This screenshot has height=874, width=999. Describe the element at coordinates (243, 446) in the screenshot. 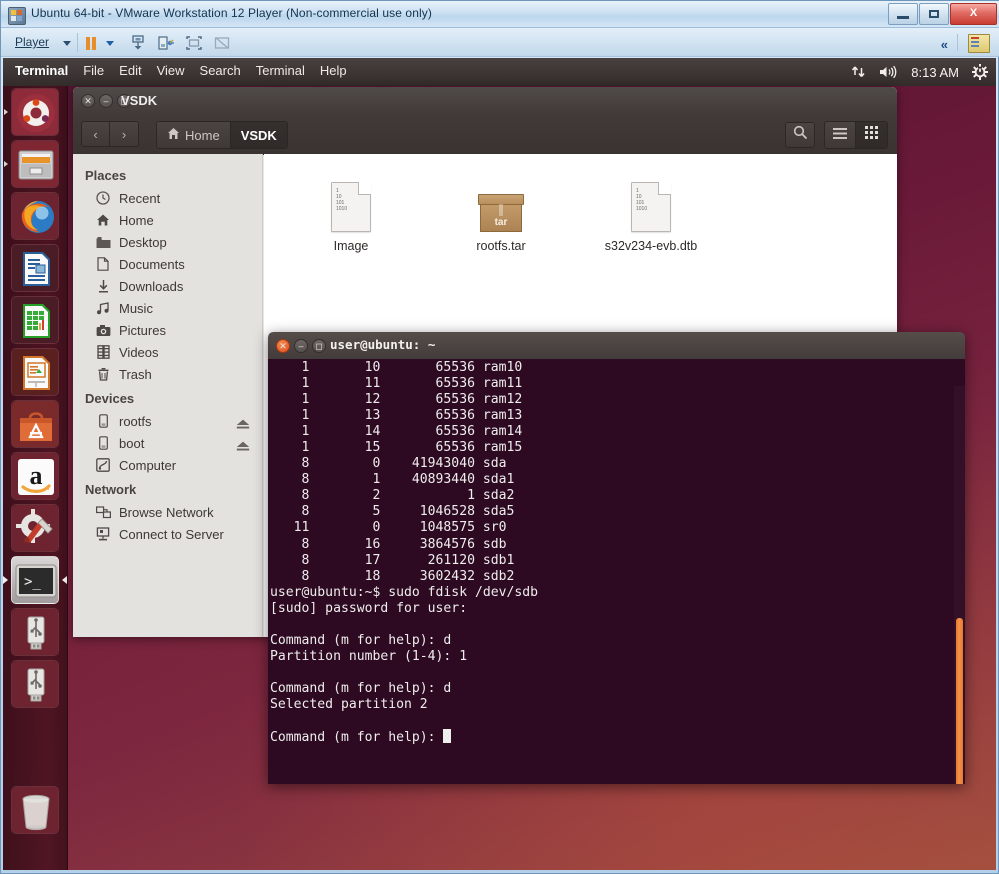

I see `eject-icon-boot` at that location.